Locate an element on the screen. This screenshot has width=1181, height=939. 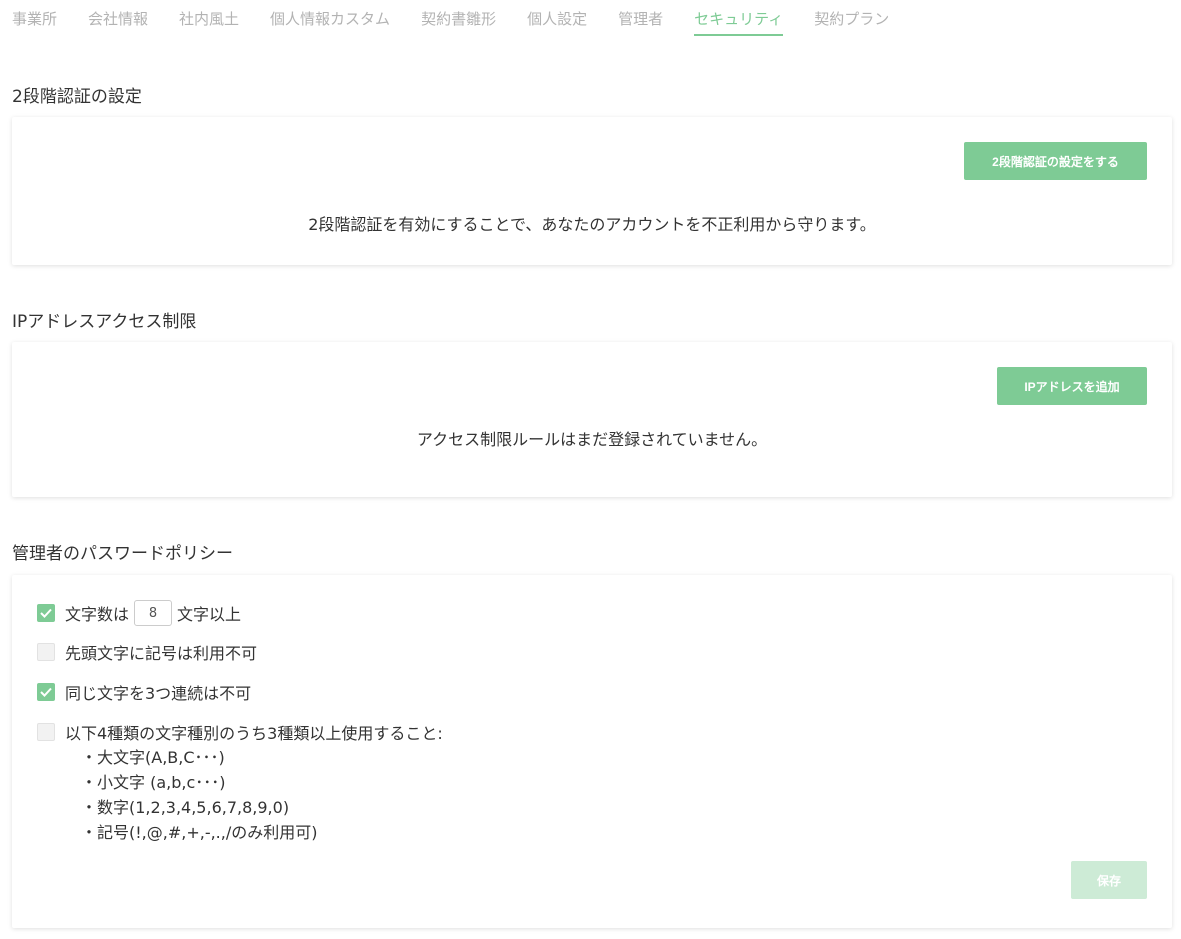
tab-contract-plan: 契約プラン is located at coordinates (851, 17).